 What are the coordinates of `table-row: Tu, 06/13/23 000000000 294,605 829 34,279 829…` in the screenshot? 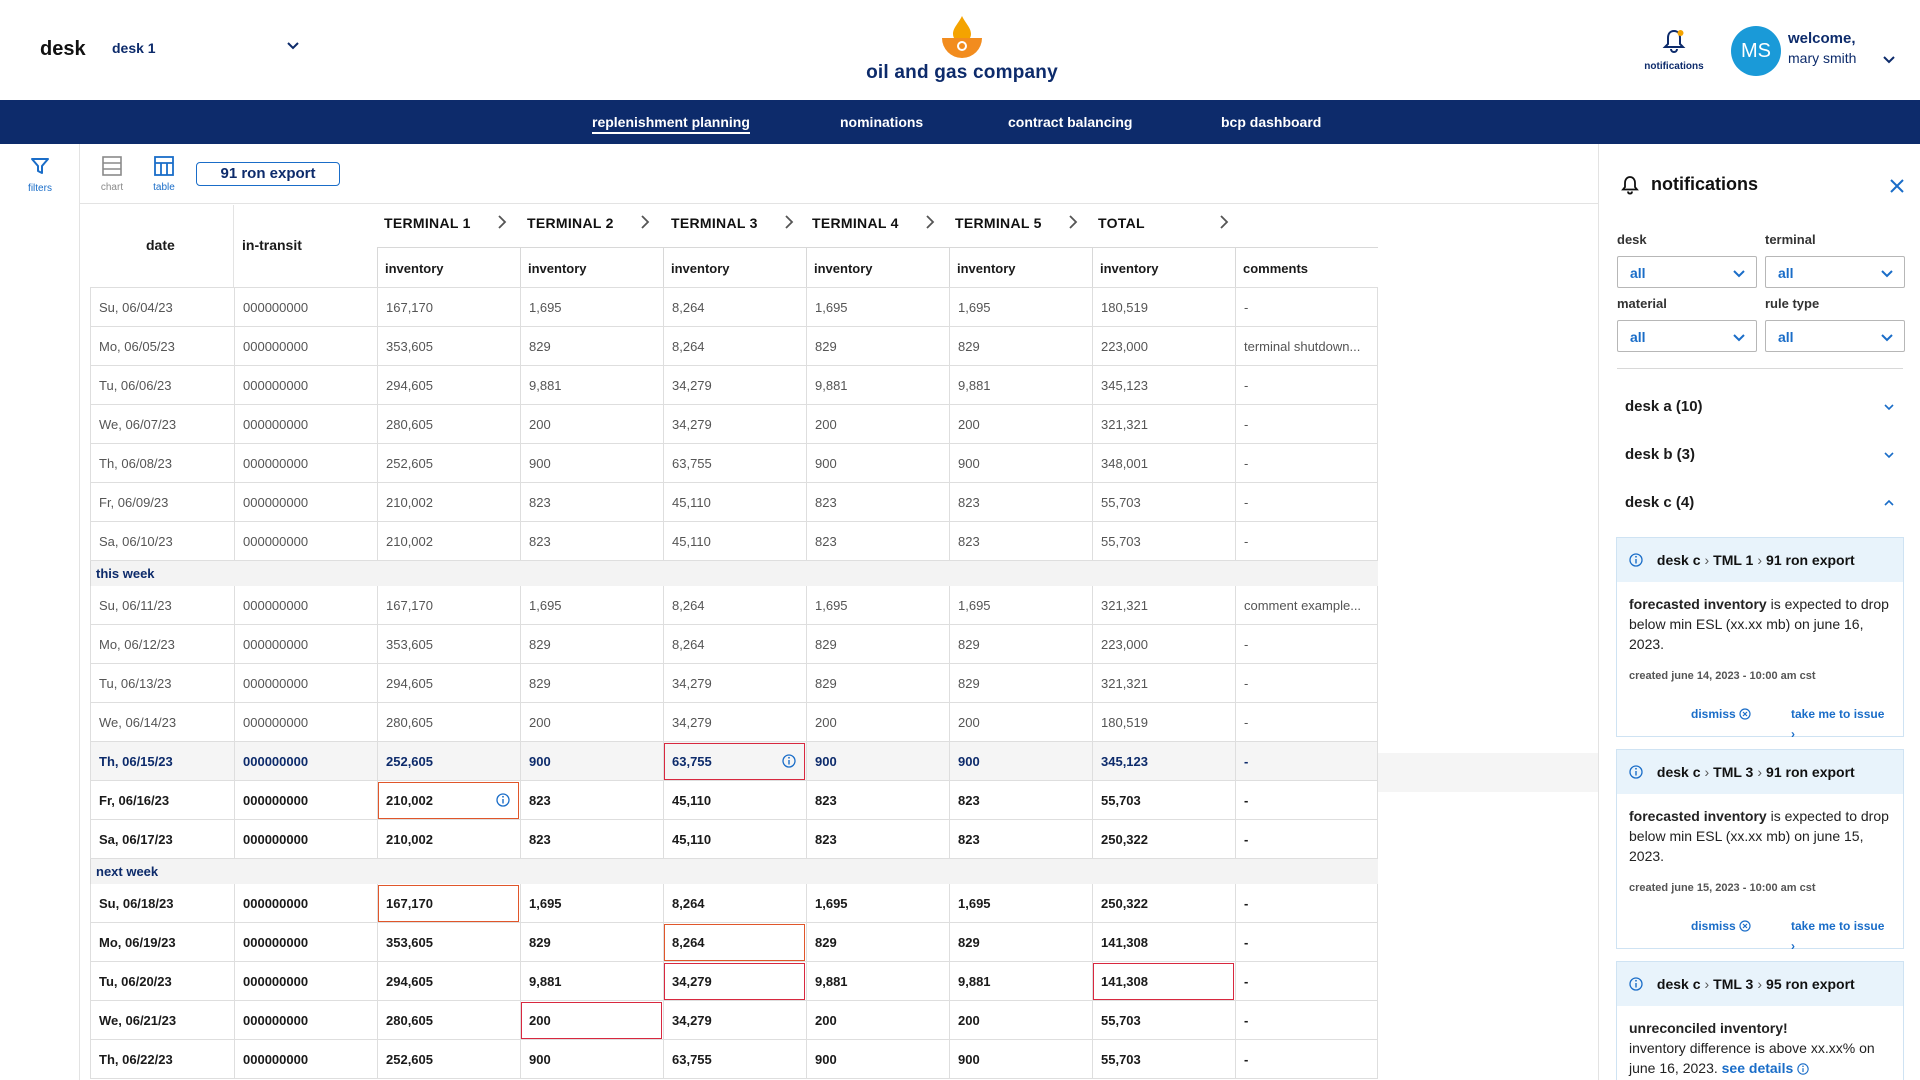 It's located at (734, 683).